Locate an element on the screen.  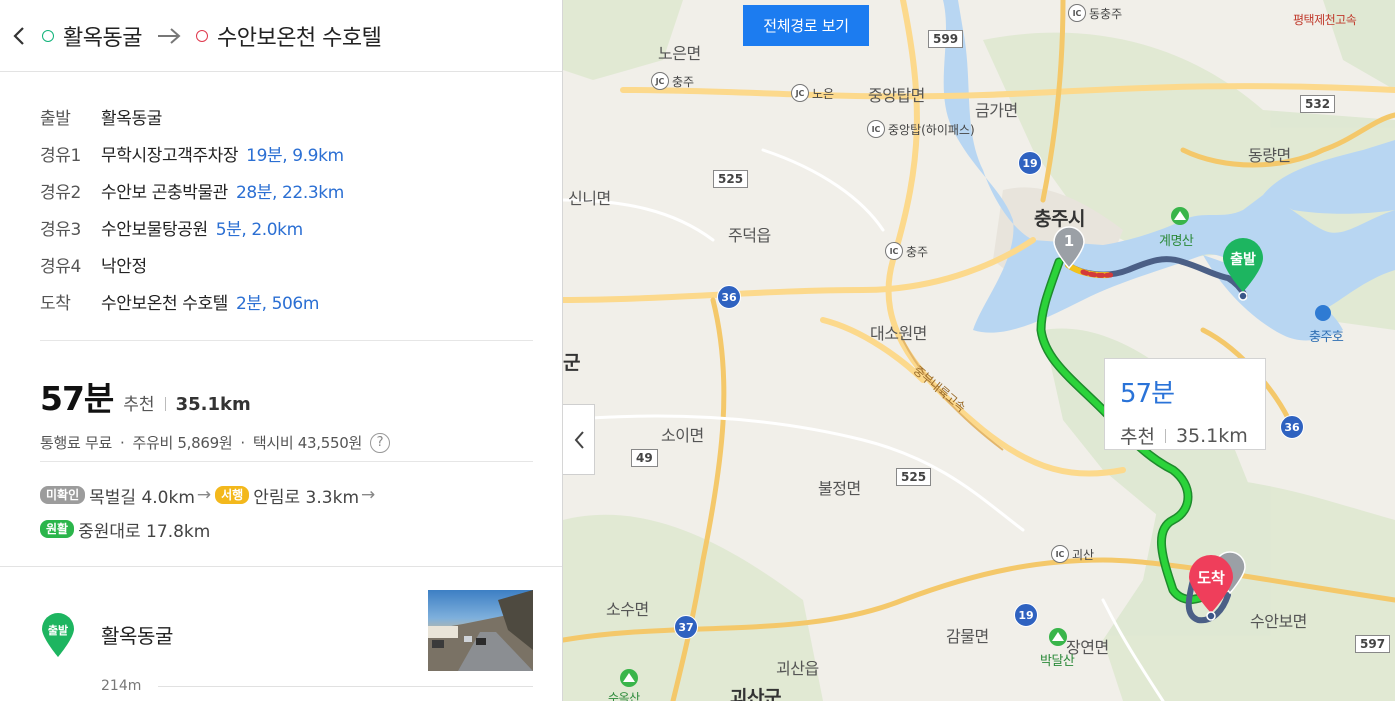
jc-name: 노은 is located at coordinates (823, 93).